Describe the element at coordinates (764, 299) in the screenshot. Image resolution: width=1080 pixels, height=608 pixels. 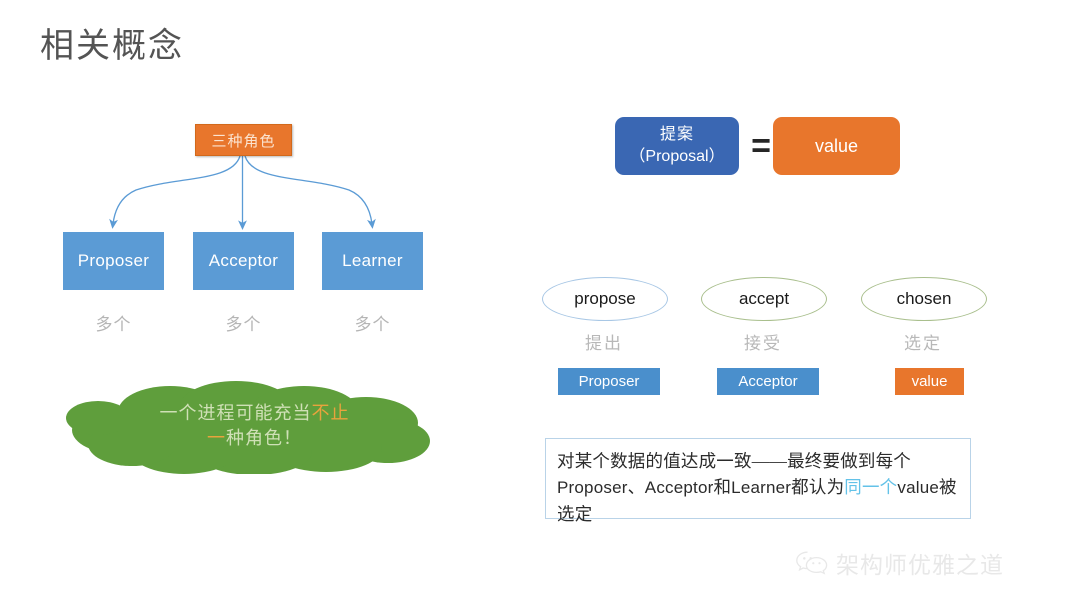
I see `ellipse-accept: accept` at that location.